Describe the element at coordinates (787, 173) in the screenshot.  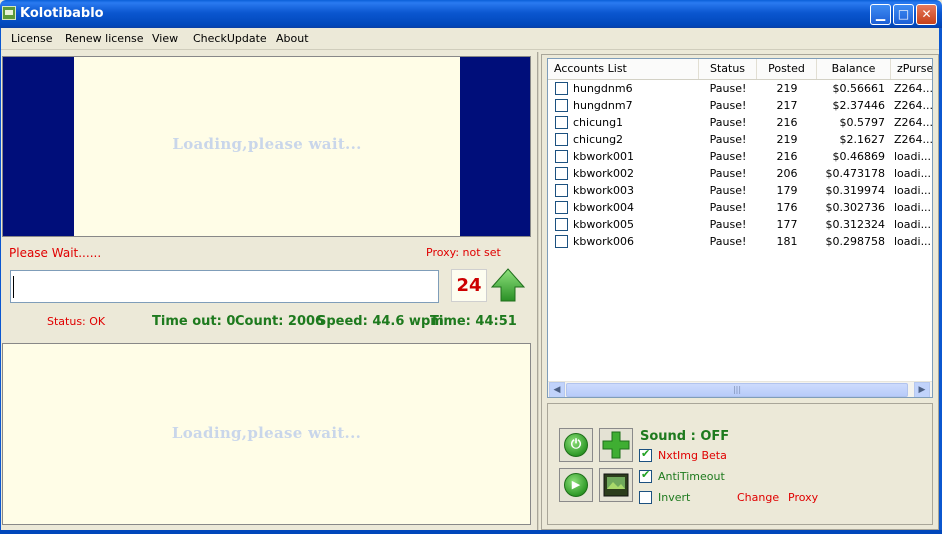
I see `cell-posted: 206` at that location.